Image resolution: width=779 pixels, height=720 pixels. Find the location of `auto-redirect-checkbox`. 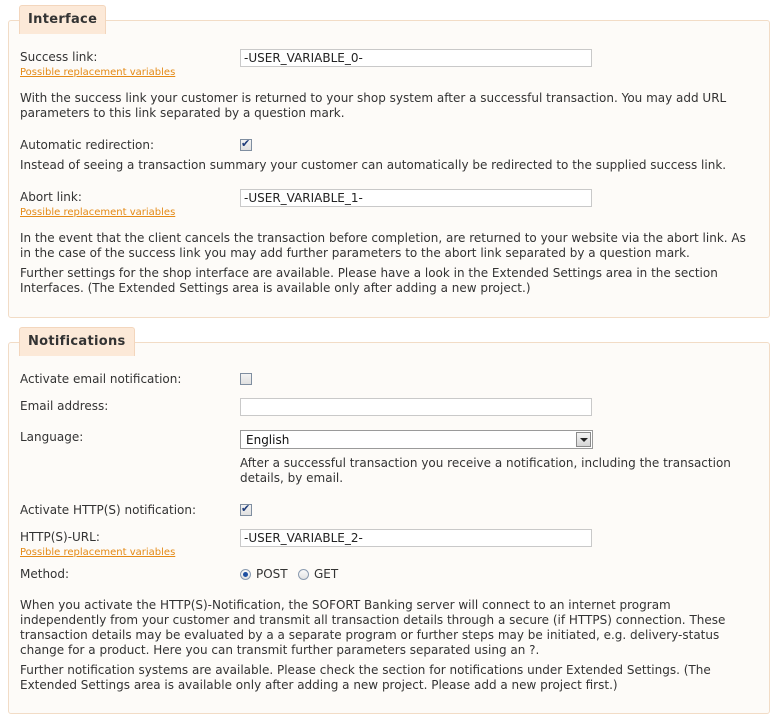

auto-redirect-checkbox is located at coordinates (246, 144).